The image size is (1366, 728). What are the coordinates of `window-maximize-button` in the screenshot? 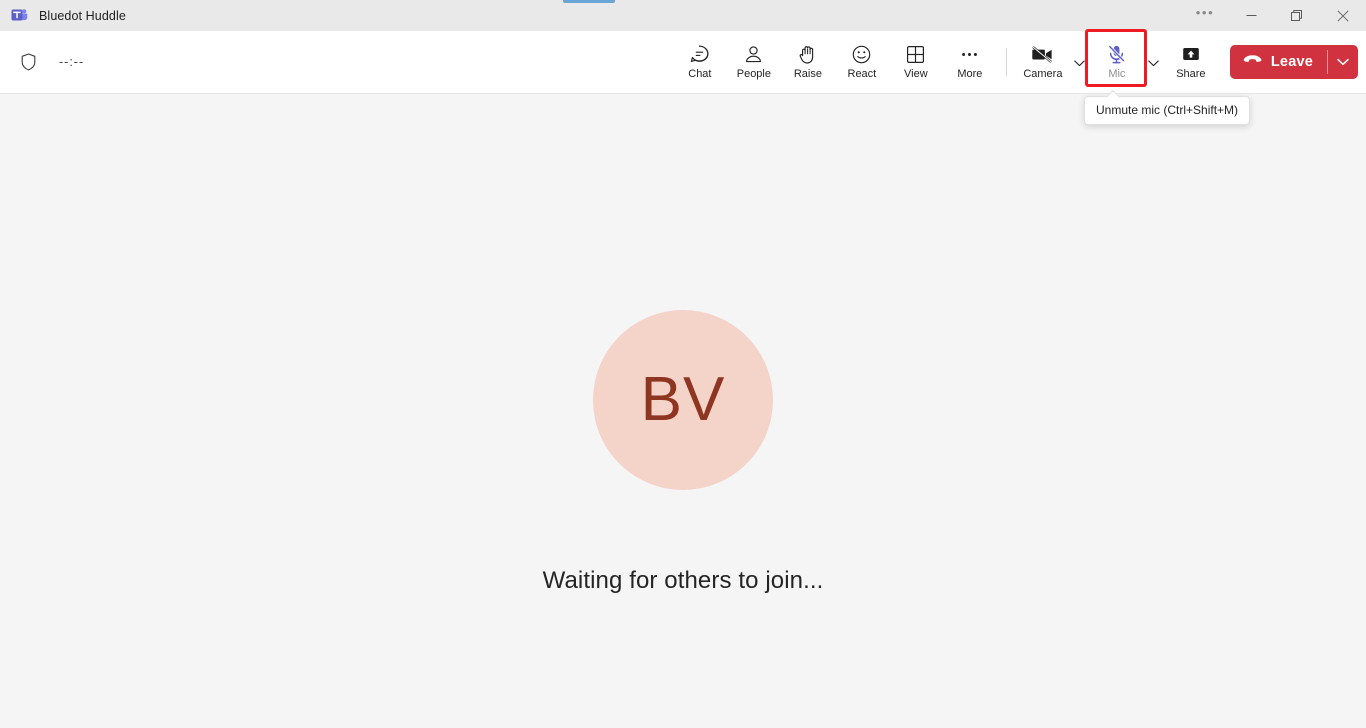 It's located at (1297, 15).